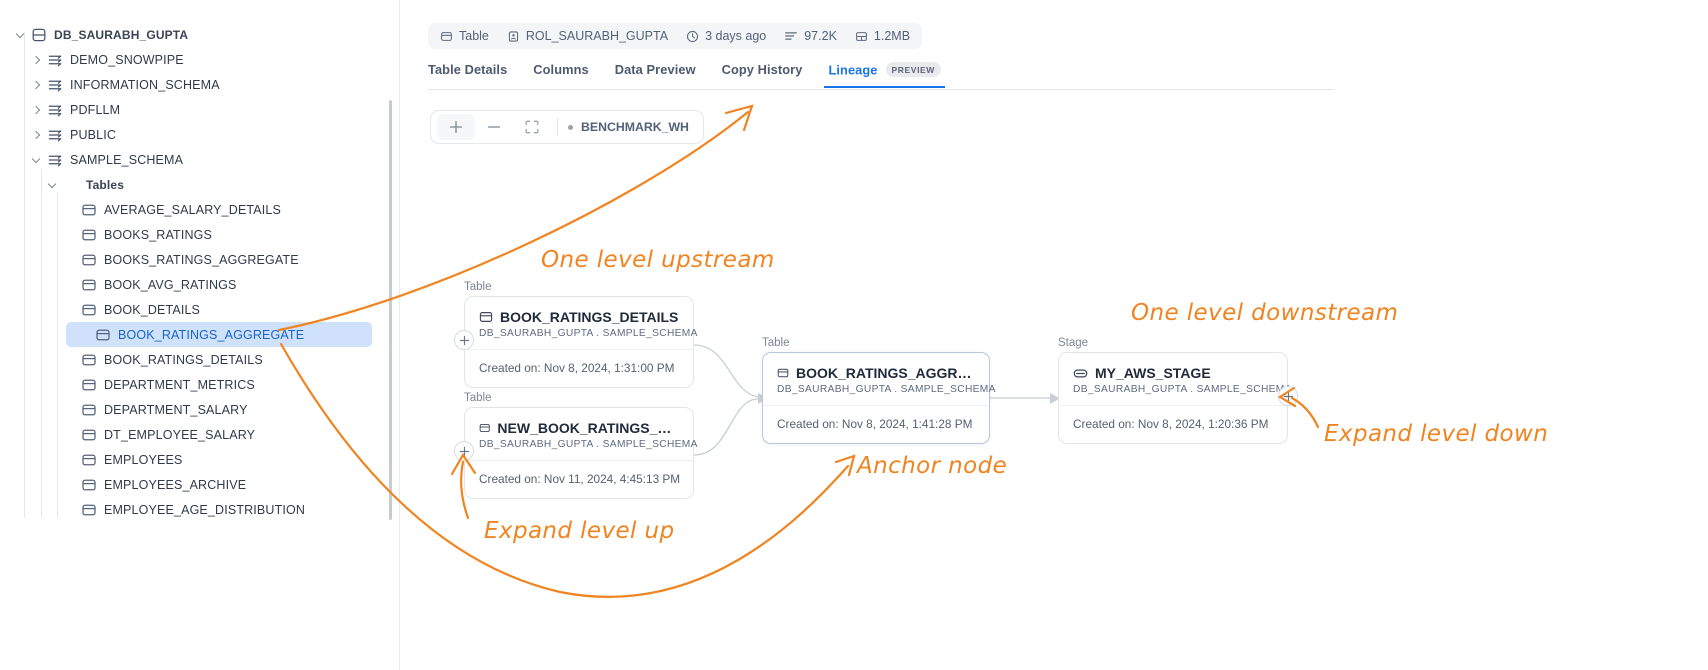 This screenshot has width=1708, height=670. What do you see at coordinates (577, 368) in the screenshot?
I see `node-created-on: Created on: Nov 8, 2024, 1:31:00 PM` at bounding box center [577, 368].